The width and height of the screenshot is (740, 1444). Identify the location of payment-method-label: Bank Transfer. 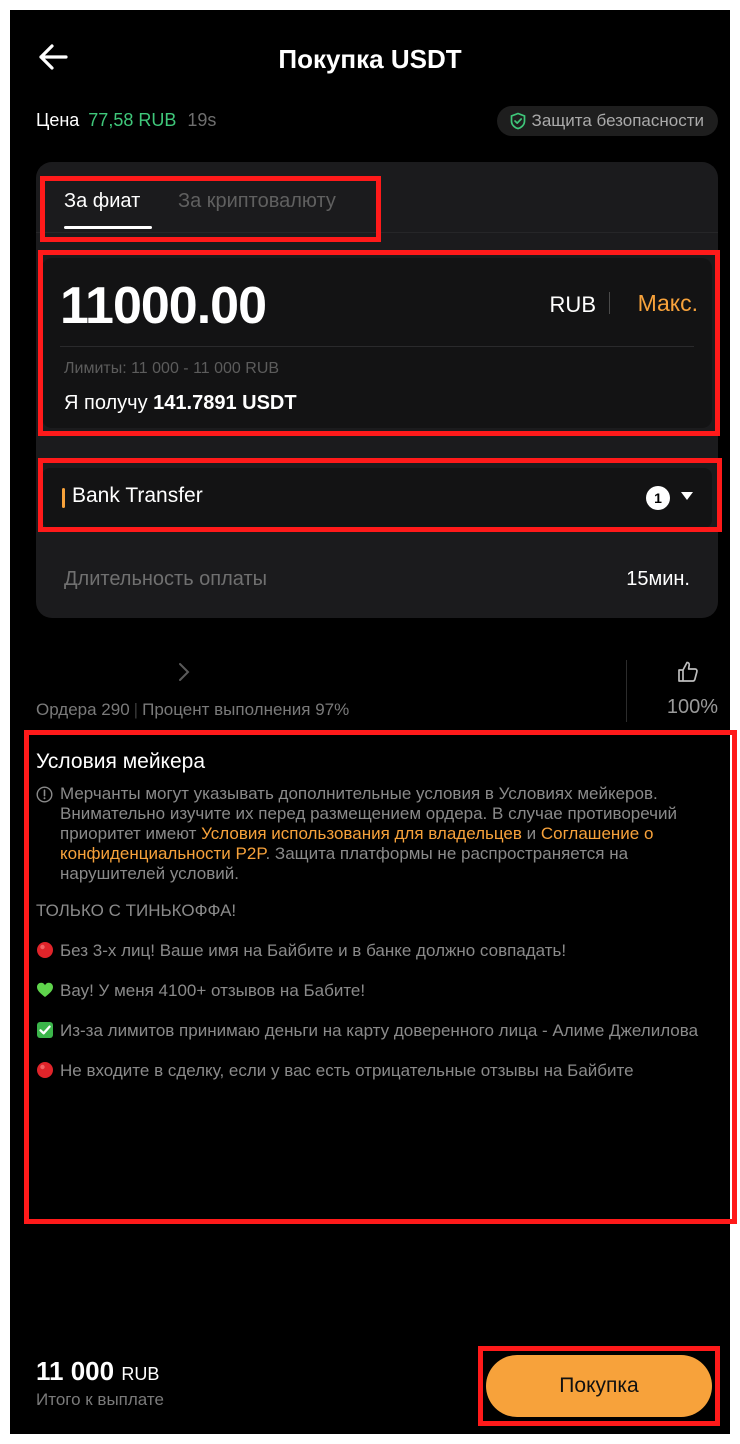
(137, 495).